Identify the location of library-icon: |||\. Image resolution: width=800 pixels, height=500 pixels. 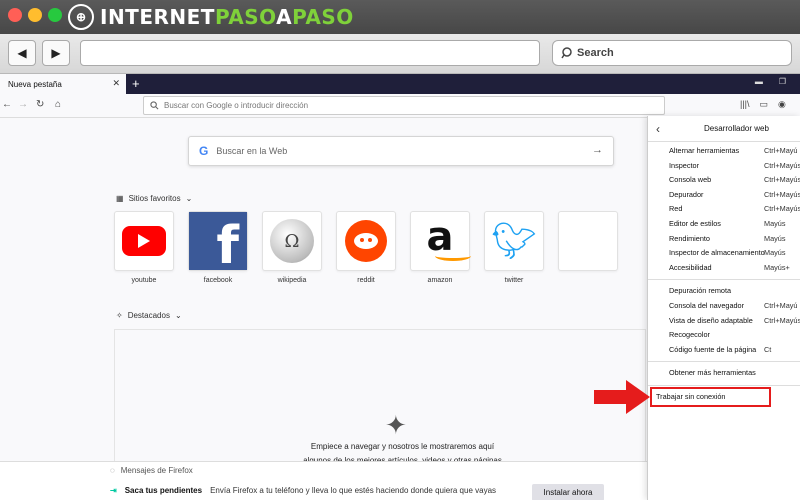
(745, 104).